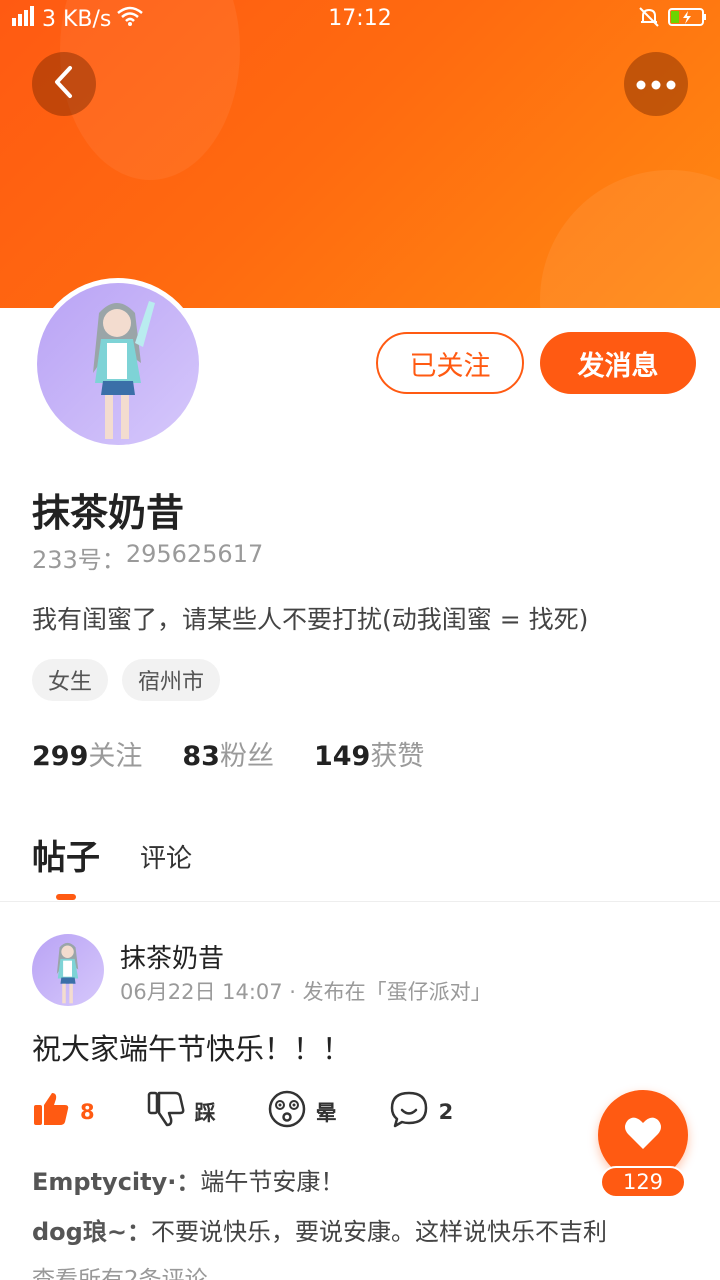 The width and height of the screenshot is (720, 1280). I want to click on post-author-avatar, so click(68, 970).